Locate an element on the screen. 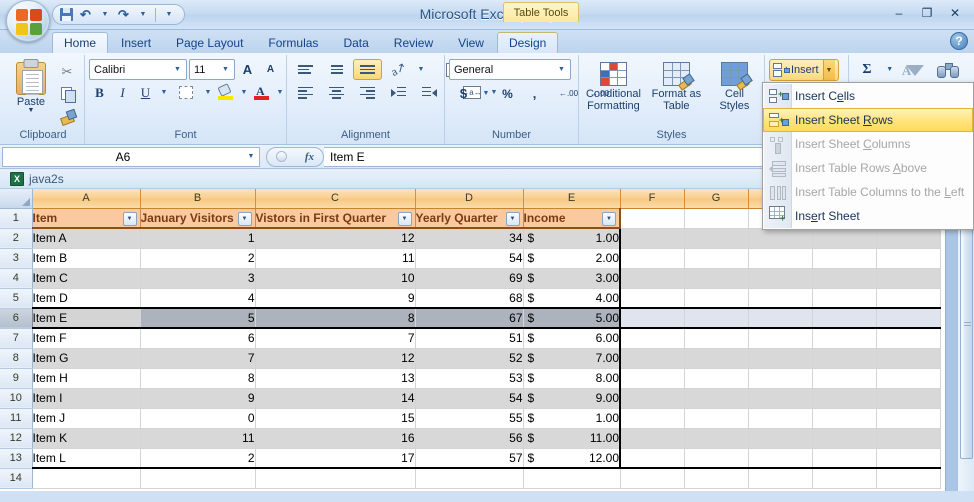 The height and width of the screenshot is (502, 974). autosum-dropdown: ▼ is located at coordinates (889, 69).